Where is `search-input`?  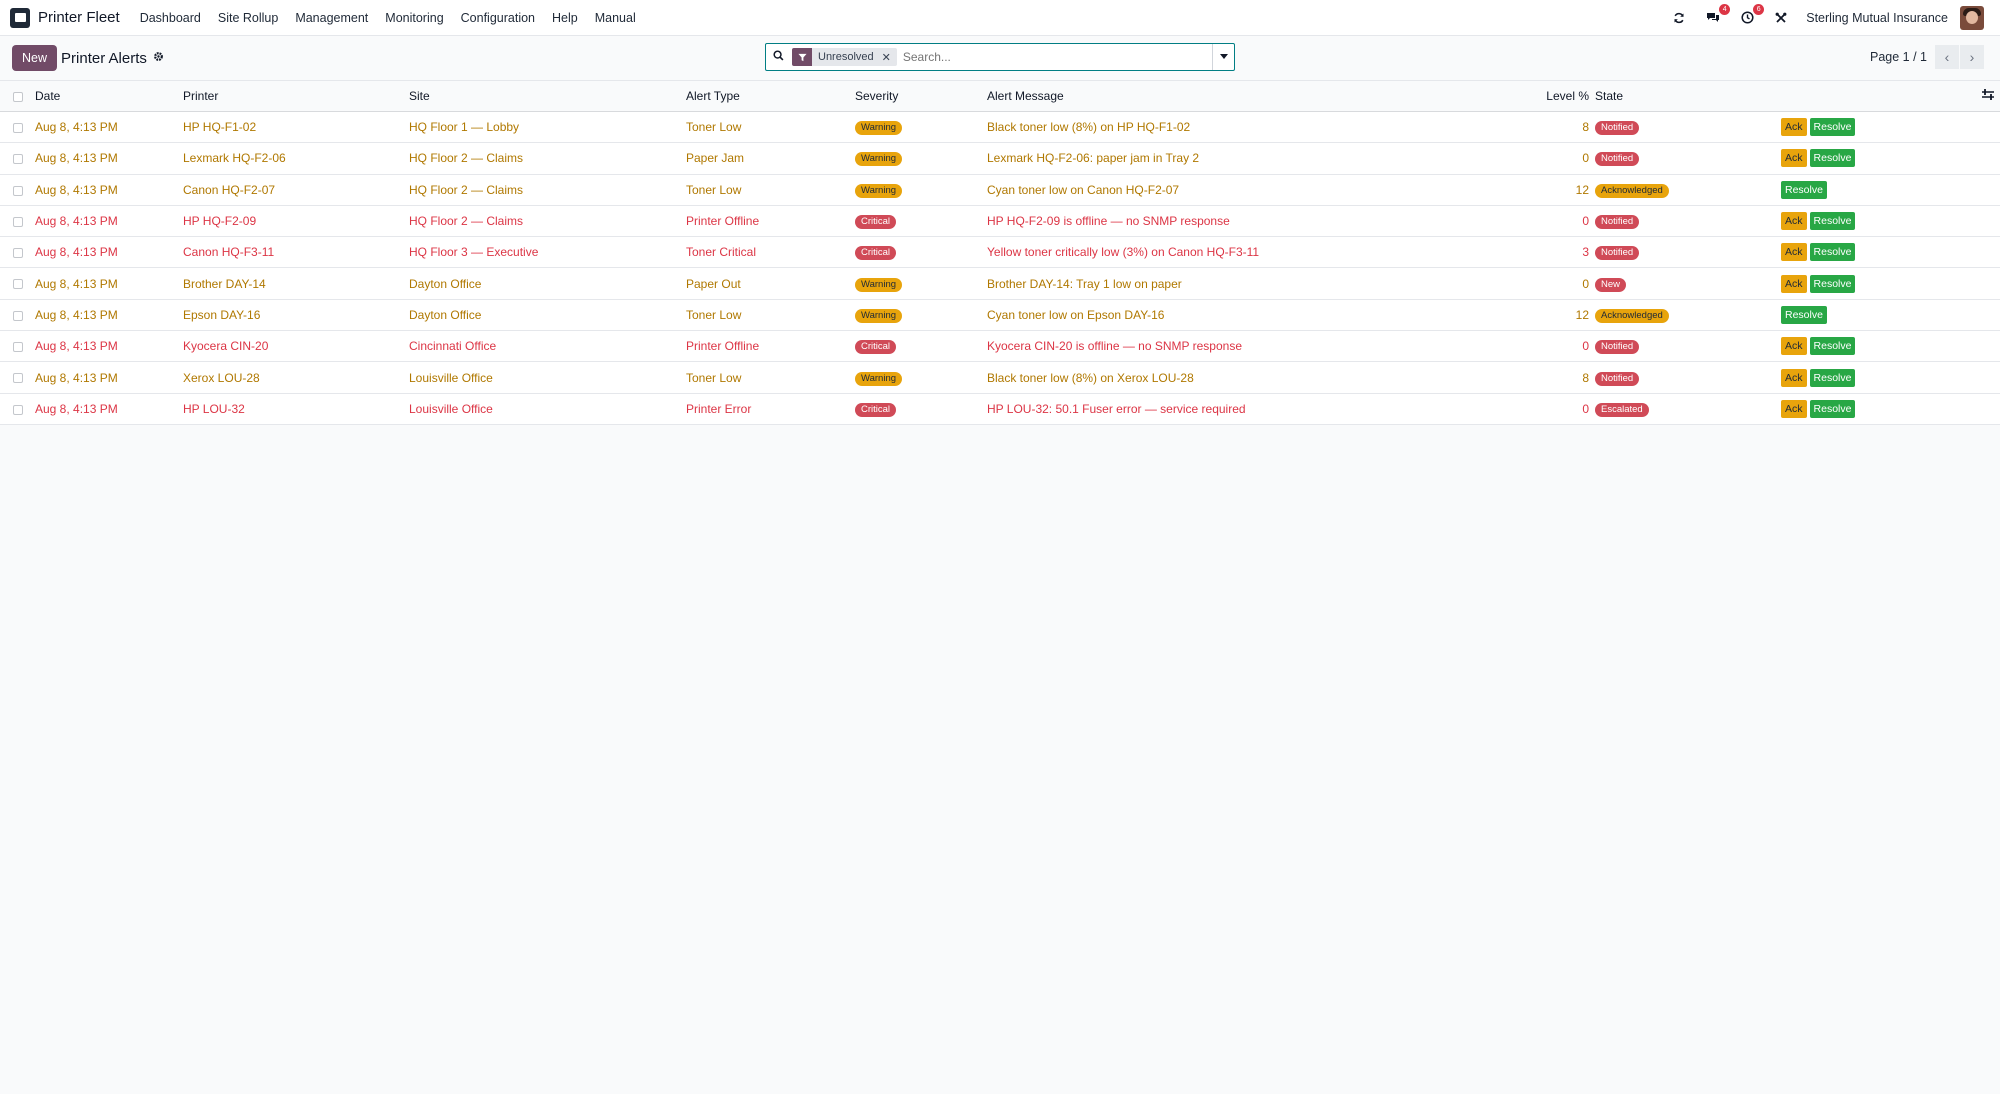 search-input is located at coordinates (1057, 57).